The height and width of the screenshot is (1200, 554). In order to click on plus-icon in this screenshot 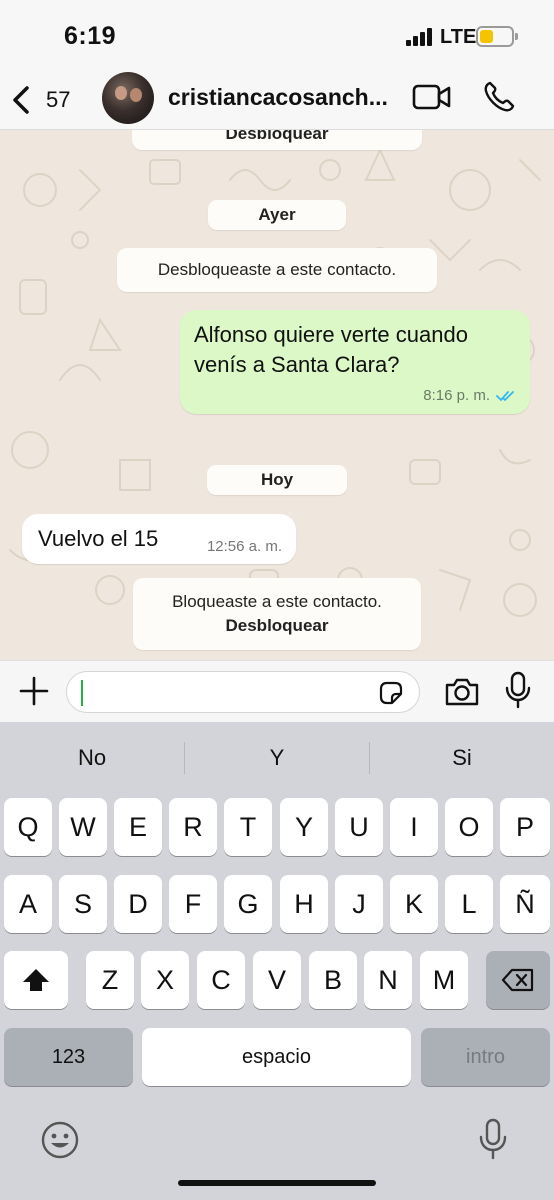, I will do `click(34, 691)`.